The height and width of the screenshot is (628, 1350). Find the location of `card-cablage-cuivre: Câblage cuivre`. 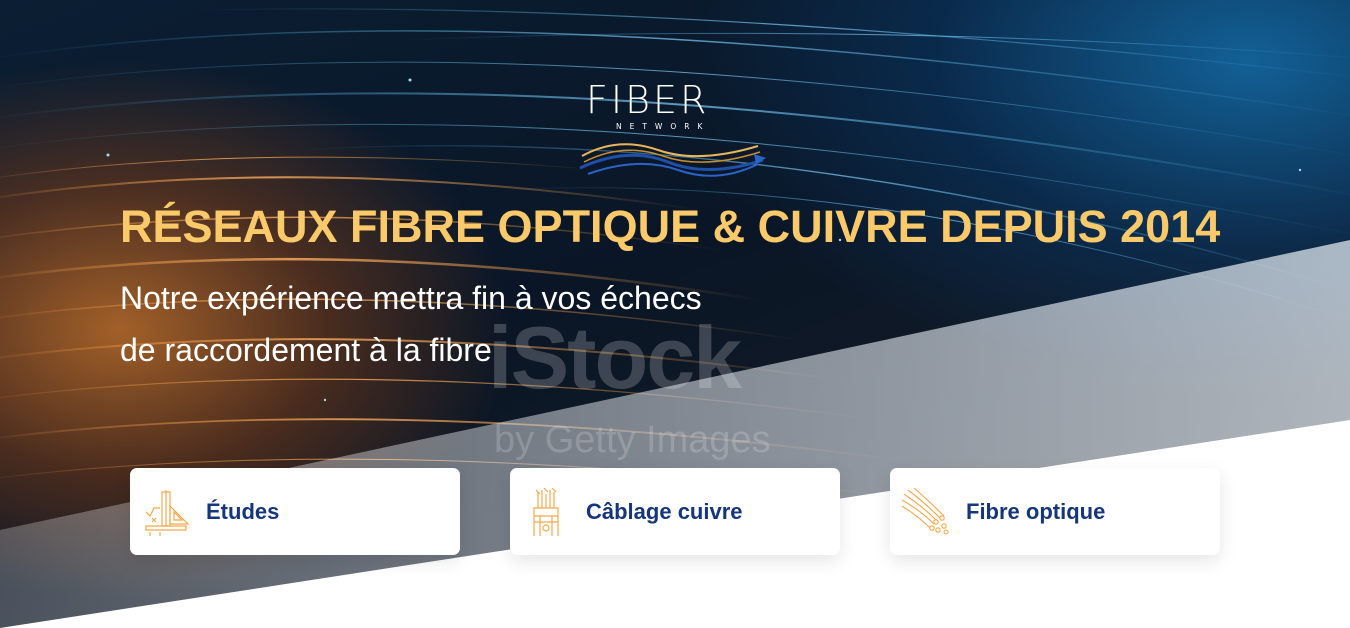

card-cablage-cuivre: Câblage cuivre is located at coordinates (675, 511).